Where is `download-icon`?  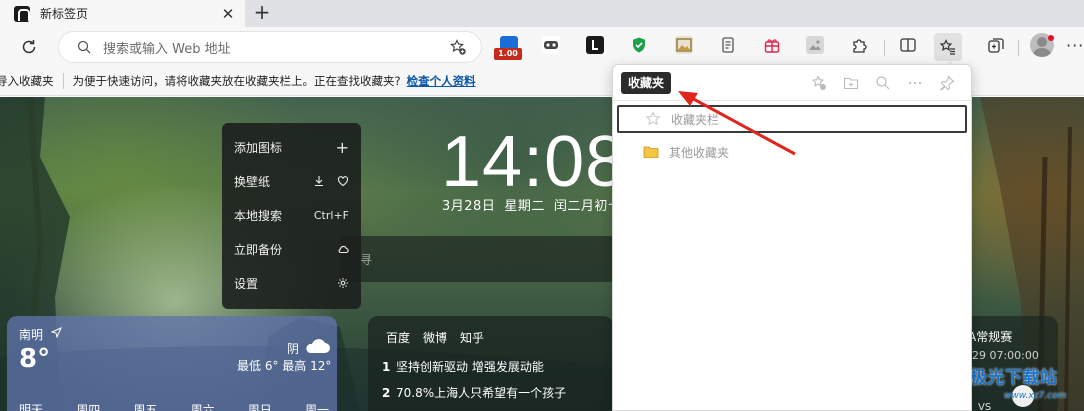
download-icon is located at coordinates (319, 181).